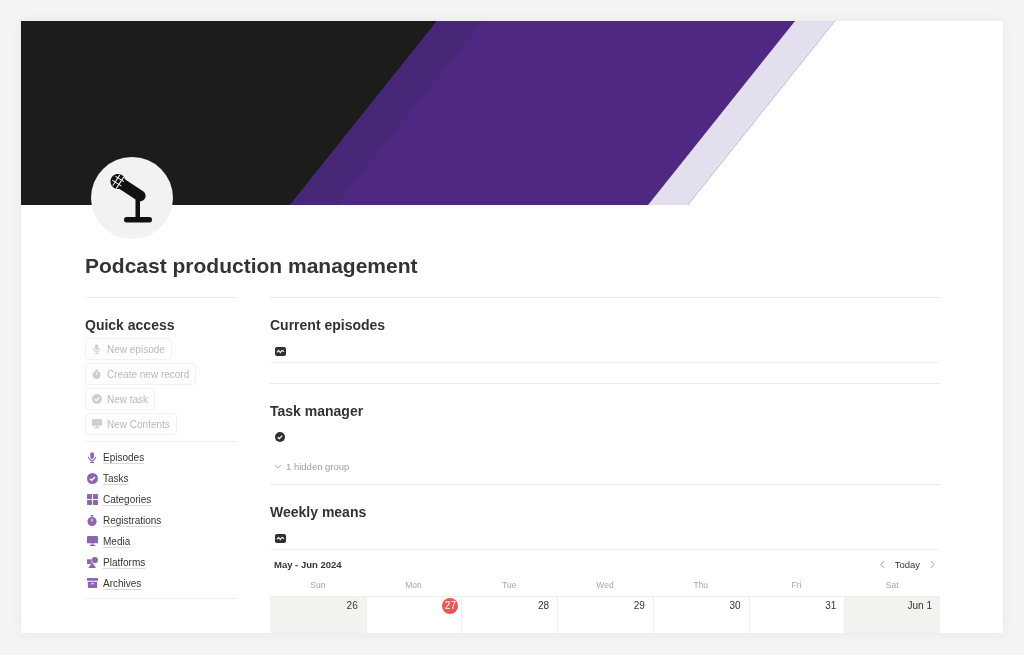 This screenshot has height=655, width=1024. What do you see at coordinates (107, 478) in the screenshot?
I see `sidebar-link: Tasks` at bounding box center [107, 478].